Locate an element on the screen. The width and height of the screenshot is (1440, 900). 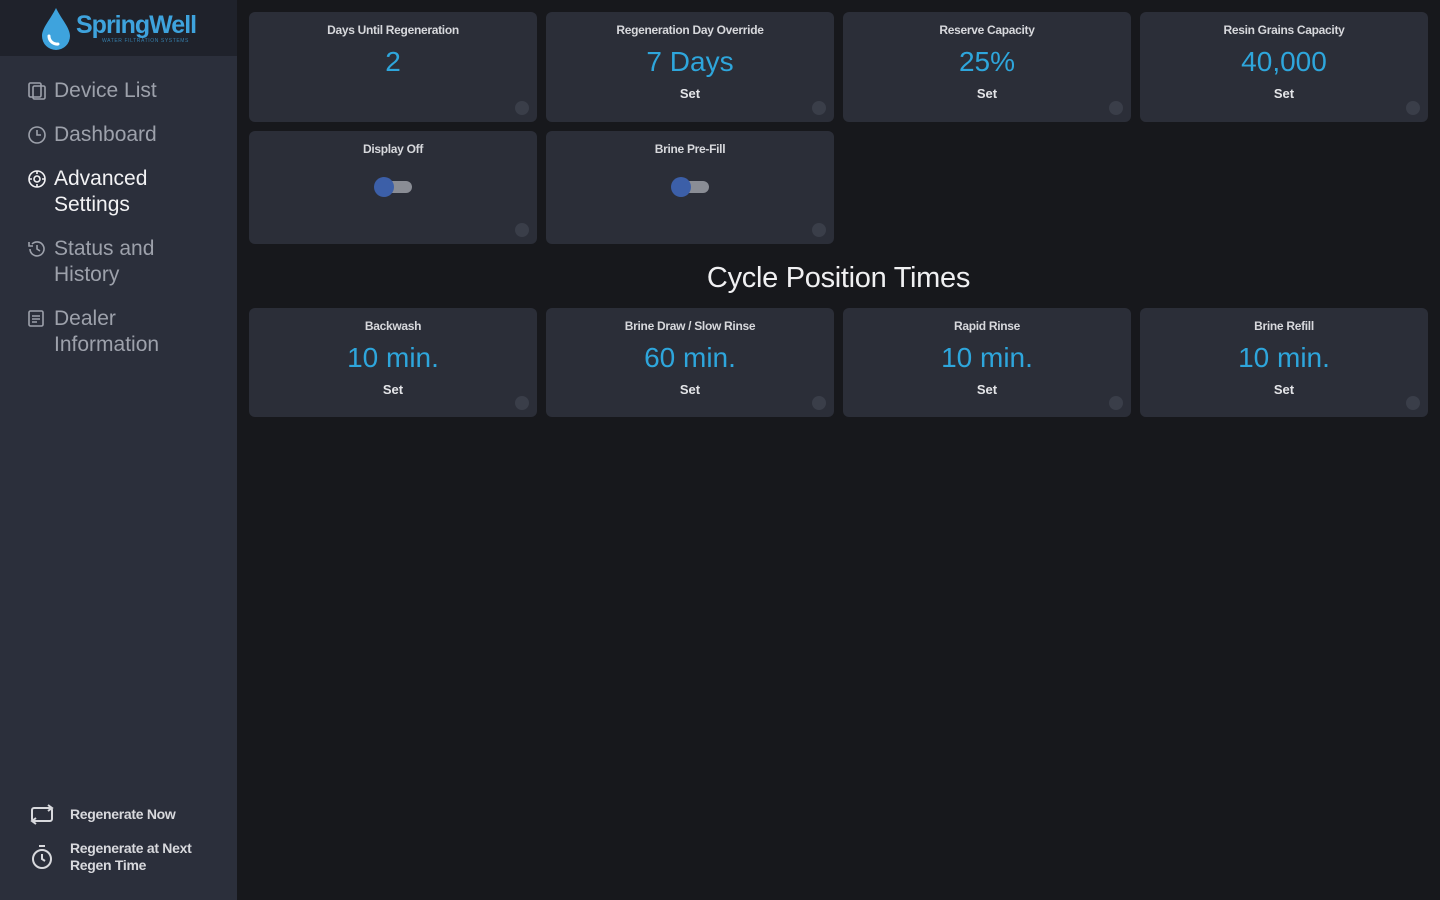
regenerate-icon is located at coordinates (42, 814).